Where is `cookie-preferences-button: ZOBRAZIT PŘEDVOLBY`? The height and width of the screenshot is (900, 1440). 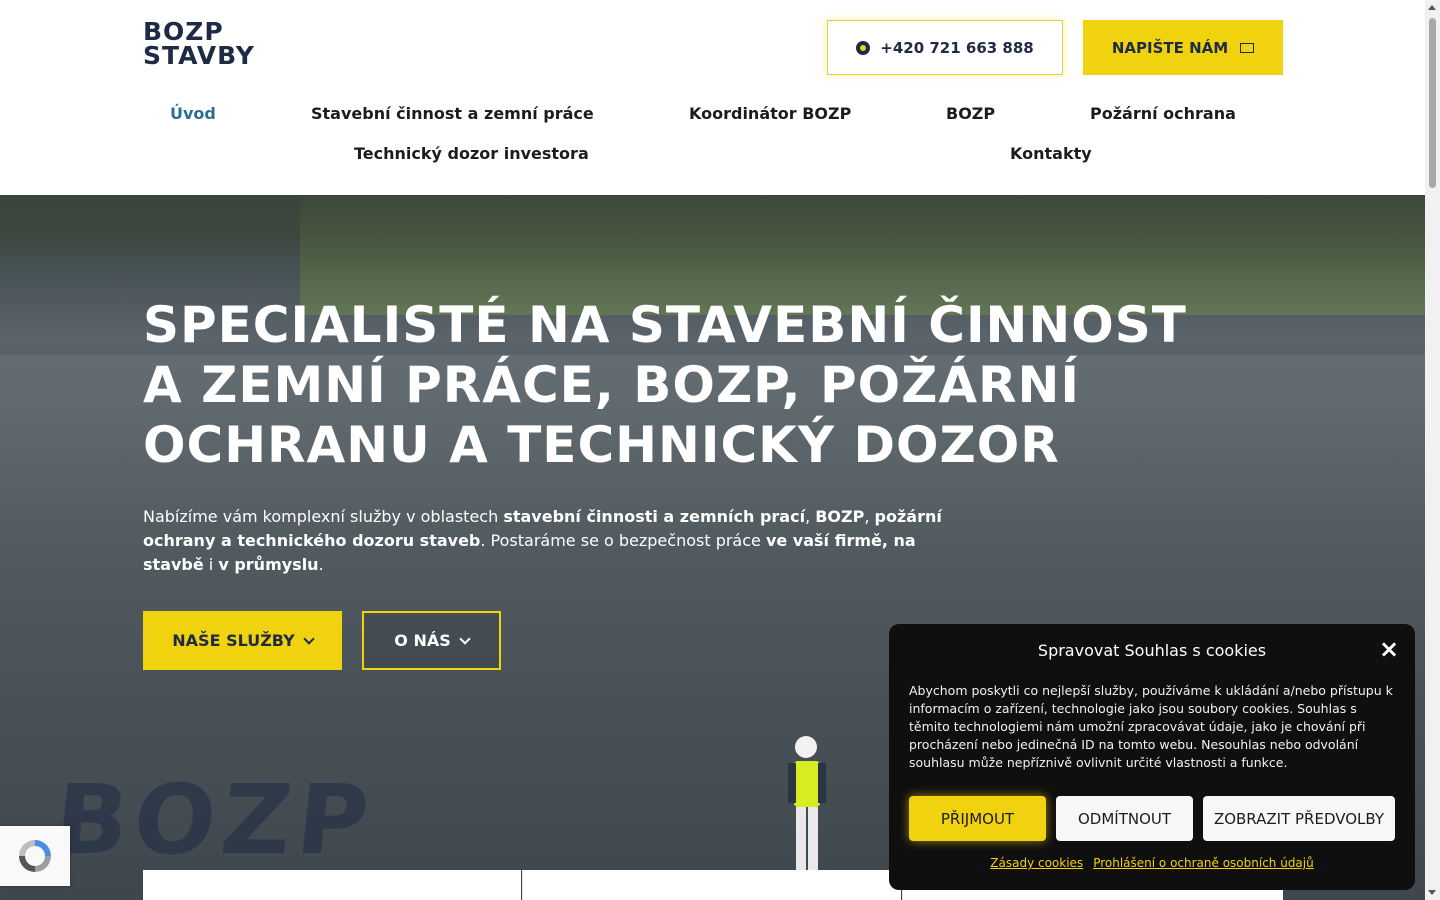
cookie-preferences-button: ZOBRAZIT PŘEDVOLBY is located at coordinates (1299, 818).